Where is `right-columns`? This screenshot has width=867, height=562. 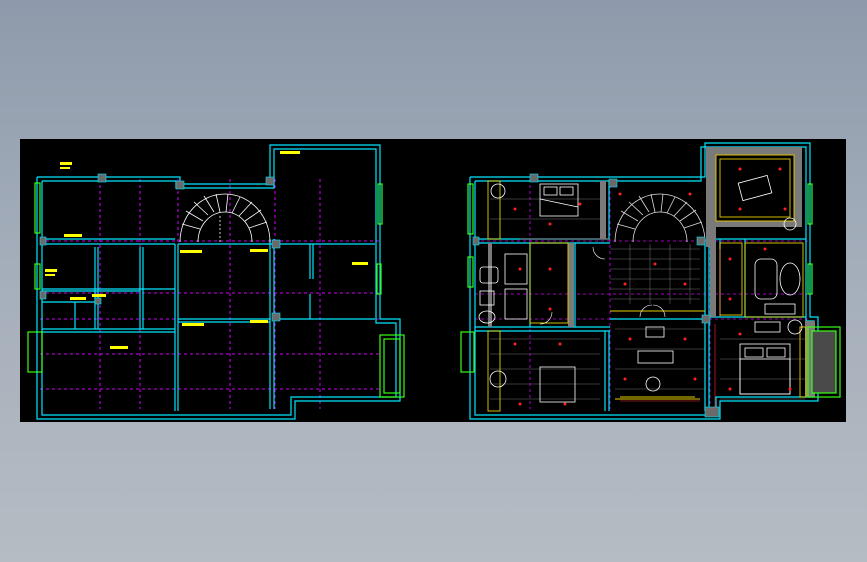
right-columns is located at coordinates (596, 295).